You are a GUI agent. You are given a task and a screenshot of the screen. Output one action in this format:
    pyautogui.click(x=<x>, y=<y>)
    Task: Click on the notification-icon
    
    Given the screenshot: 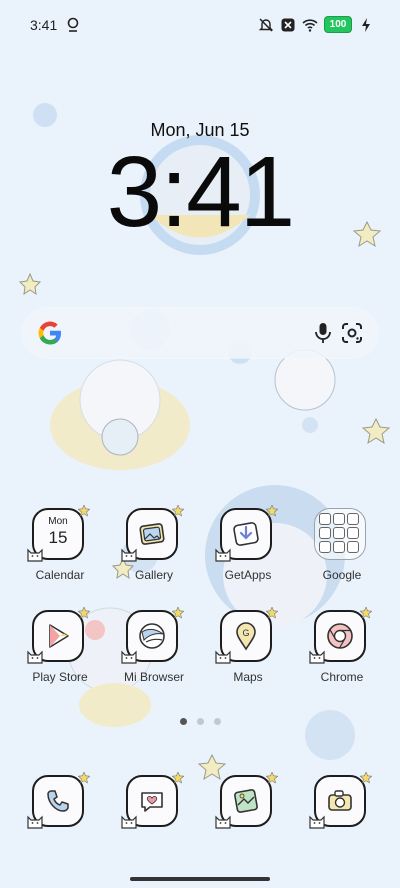 What is the action you would take?
    pyautogui.click(x=73, y=24)
    